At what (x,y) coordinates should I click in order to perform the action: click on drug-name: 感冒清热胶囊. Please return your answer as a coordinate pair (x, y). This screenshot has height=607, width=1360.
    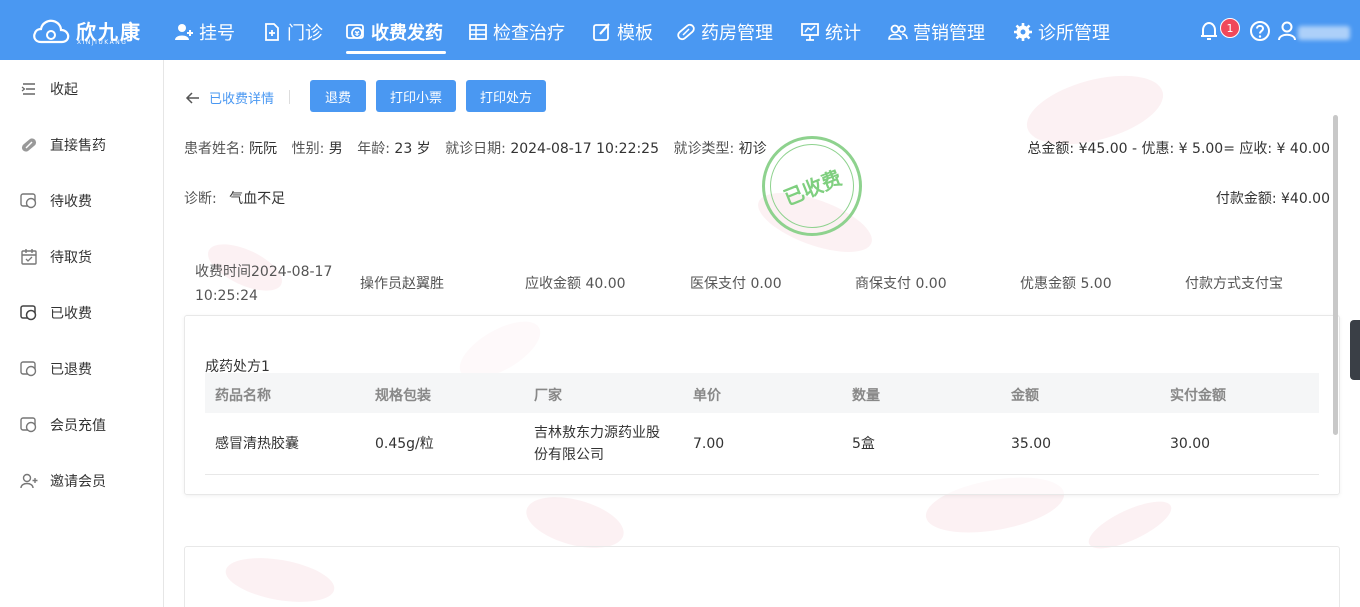
    Looking at the image, I should click on (257, 444).